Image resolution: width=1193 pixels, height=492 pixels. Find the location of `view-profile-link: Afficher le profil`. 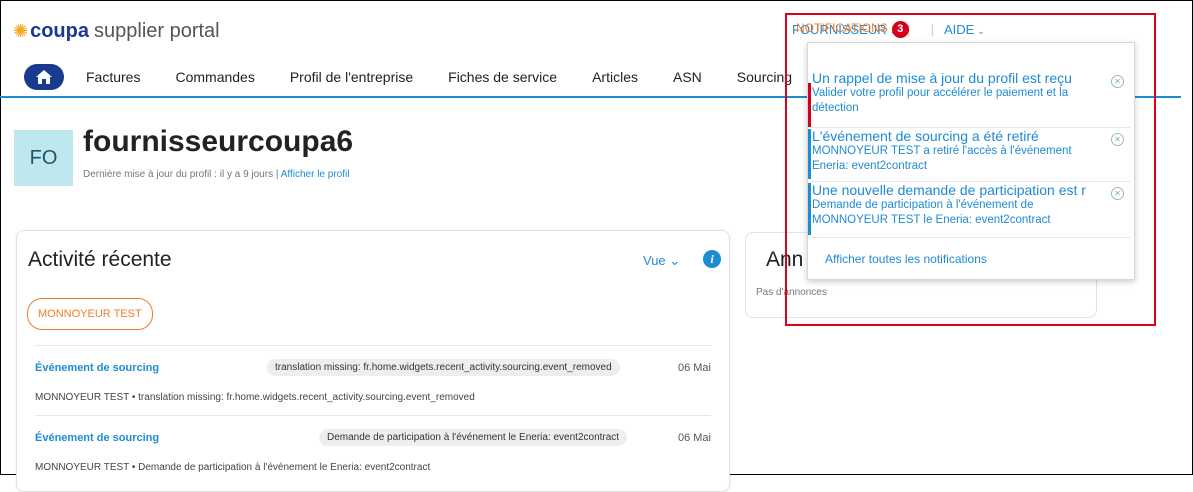

view-profile-link: Afficher le profil is located at coordinates (315, 174).